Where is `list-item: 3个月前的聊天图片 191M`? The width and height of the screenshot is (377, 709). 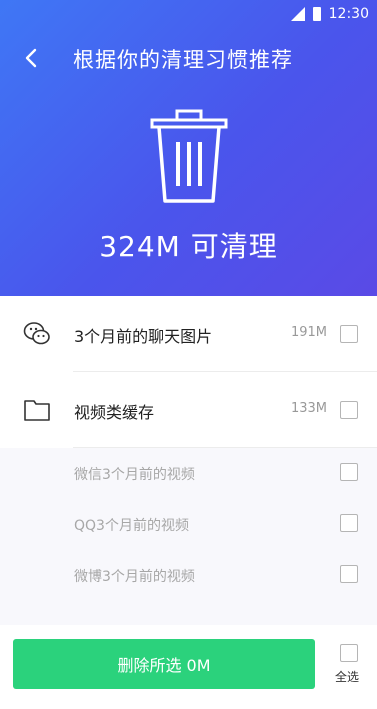 list-item: 3个月前的聊天图片 191M is located at coordinates (188, 334).